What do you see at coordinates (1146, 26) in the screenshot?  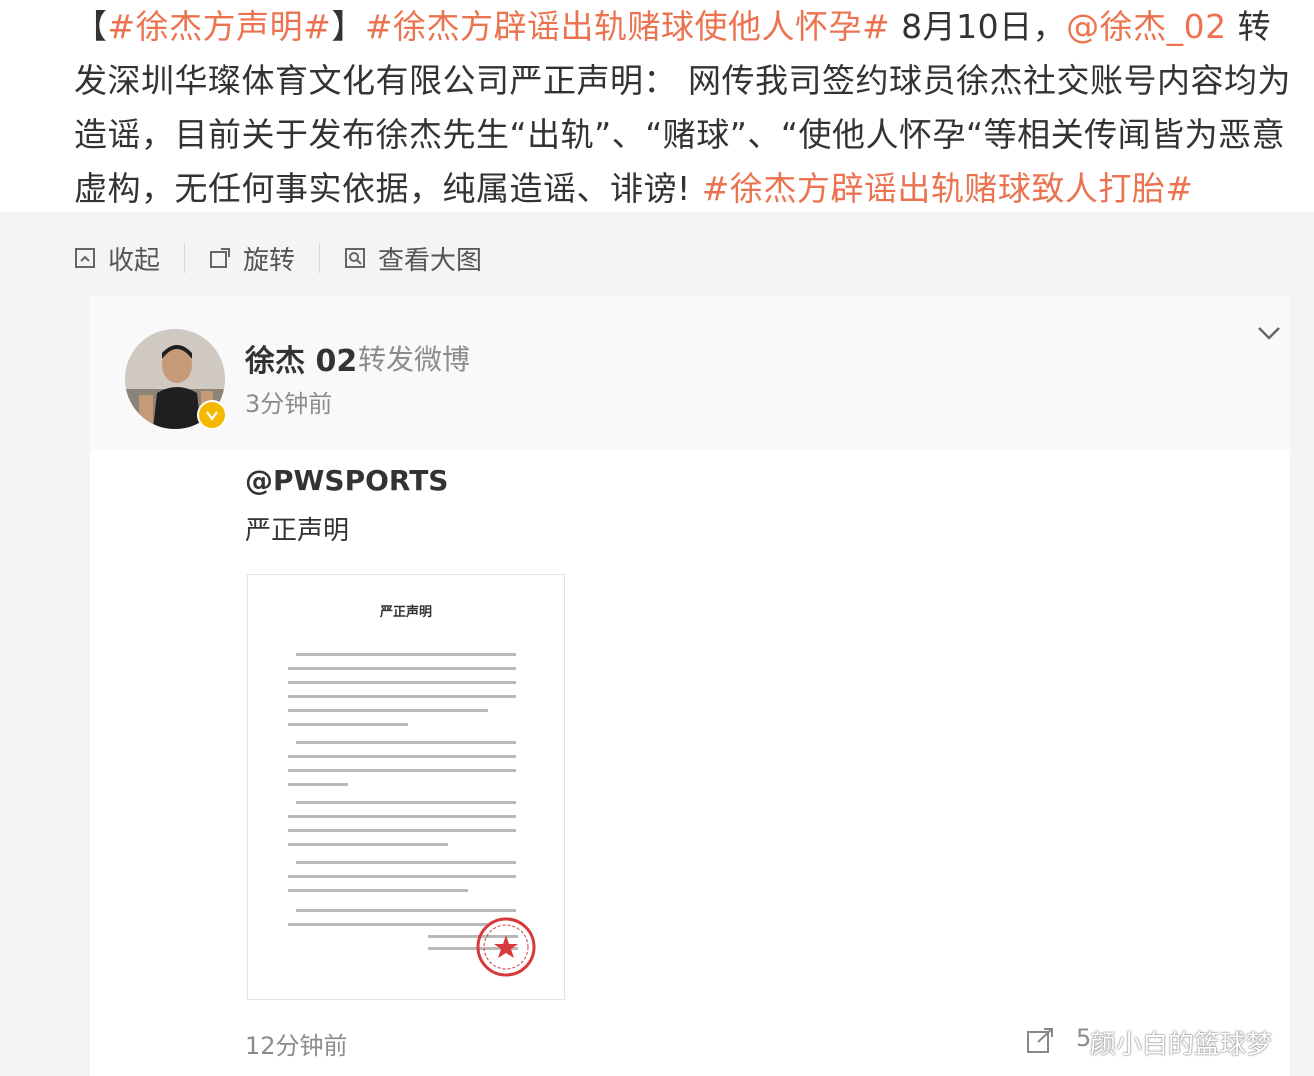 I see `mention-link: @徐杰_02` at bounding box center [1146, 26].